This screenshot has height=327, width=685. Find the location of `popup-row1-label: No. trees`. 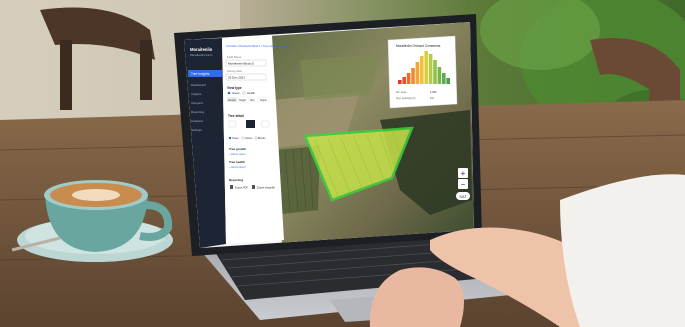

popup-row1-label: No. trees is located at coordinates (401, 92).